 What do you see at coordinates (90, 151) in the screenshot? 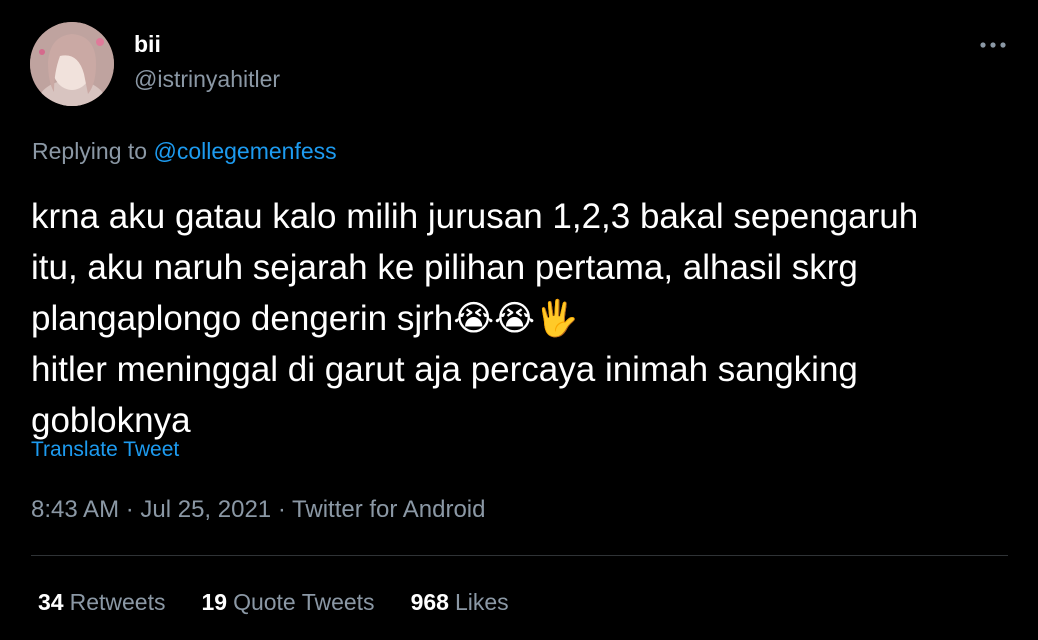
I see `replying-to-label: Replying to` at bounding box center [90, 151].